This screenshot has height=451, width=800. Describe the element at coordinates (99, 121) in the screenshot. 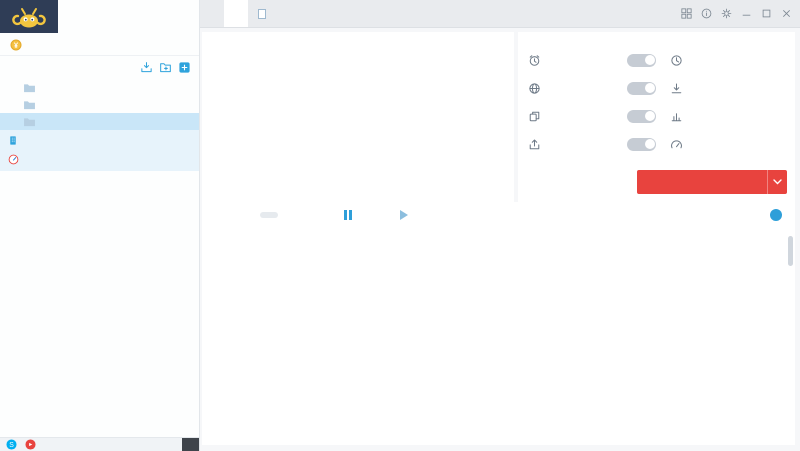

I see `sidebar-item-デフォルト` at that location.